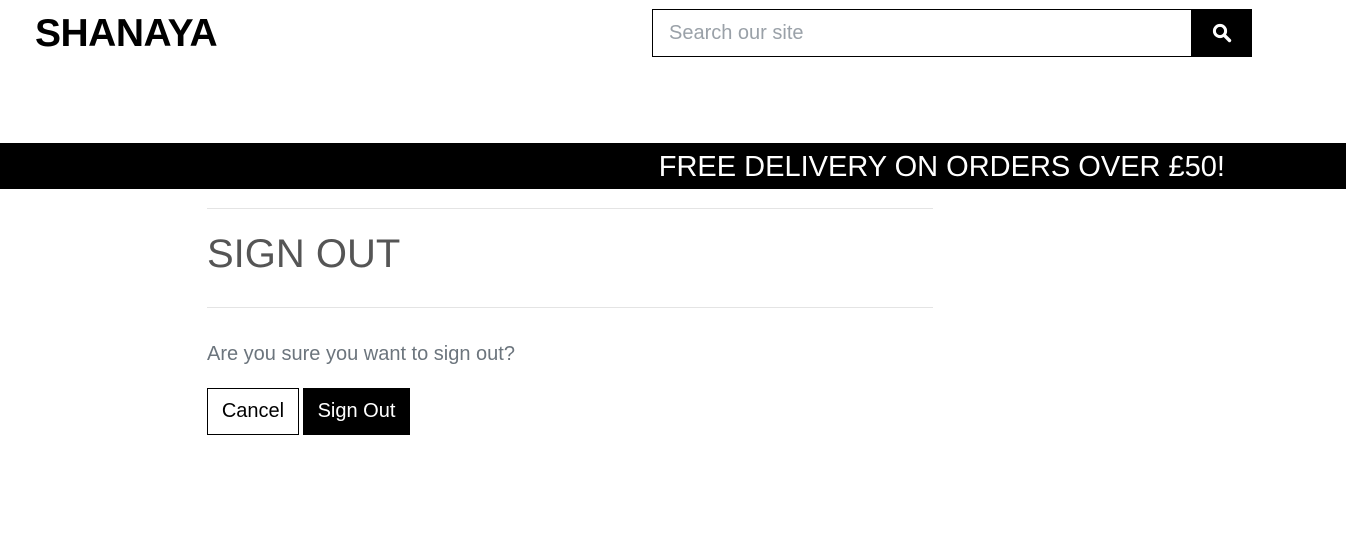 The width and height of the screenshot is (1346, 533). What do you see at coordinates (356, 411) in the screenshot?
I see `sign-out-button: Sign Out` at bounding box center [356, 411].